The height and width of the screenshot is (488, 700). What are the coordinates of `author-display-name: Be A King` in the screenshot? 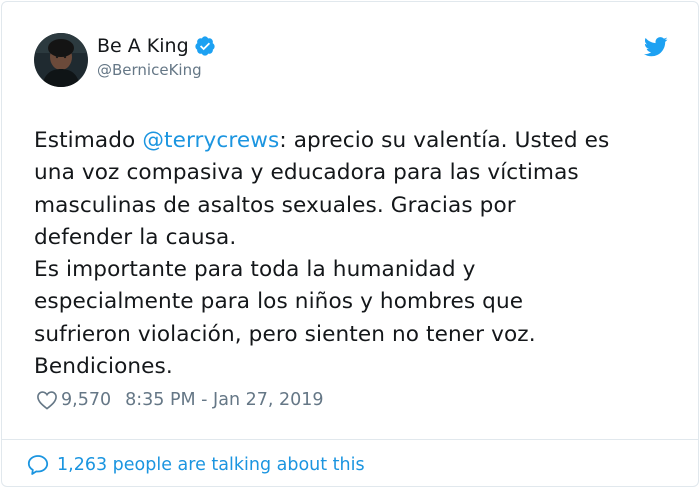 It's located at (156, 46).